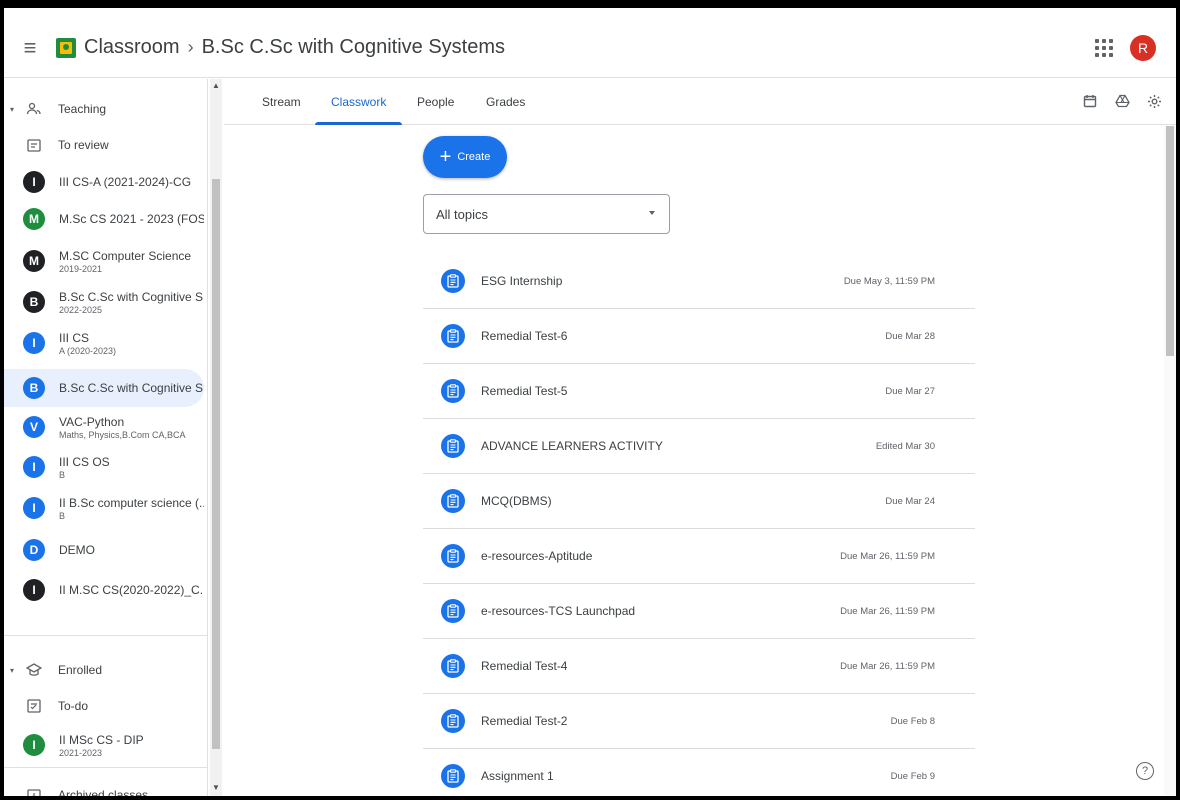 The width and height of the screenshot is (1180, 800). What do you see at coordinates (699, 501) in the screenshot?
I see `classwork-item: MCQ(DBMS) Due Mar 24` at bounding box center [699, 501].